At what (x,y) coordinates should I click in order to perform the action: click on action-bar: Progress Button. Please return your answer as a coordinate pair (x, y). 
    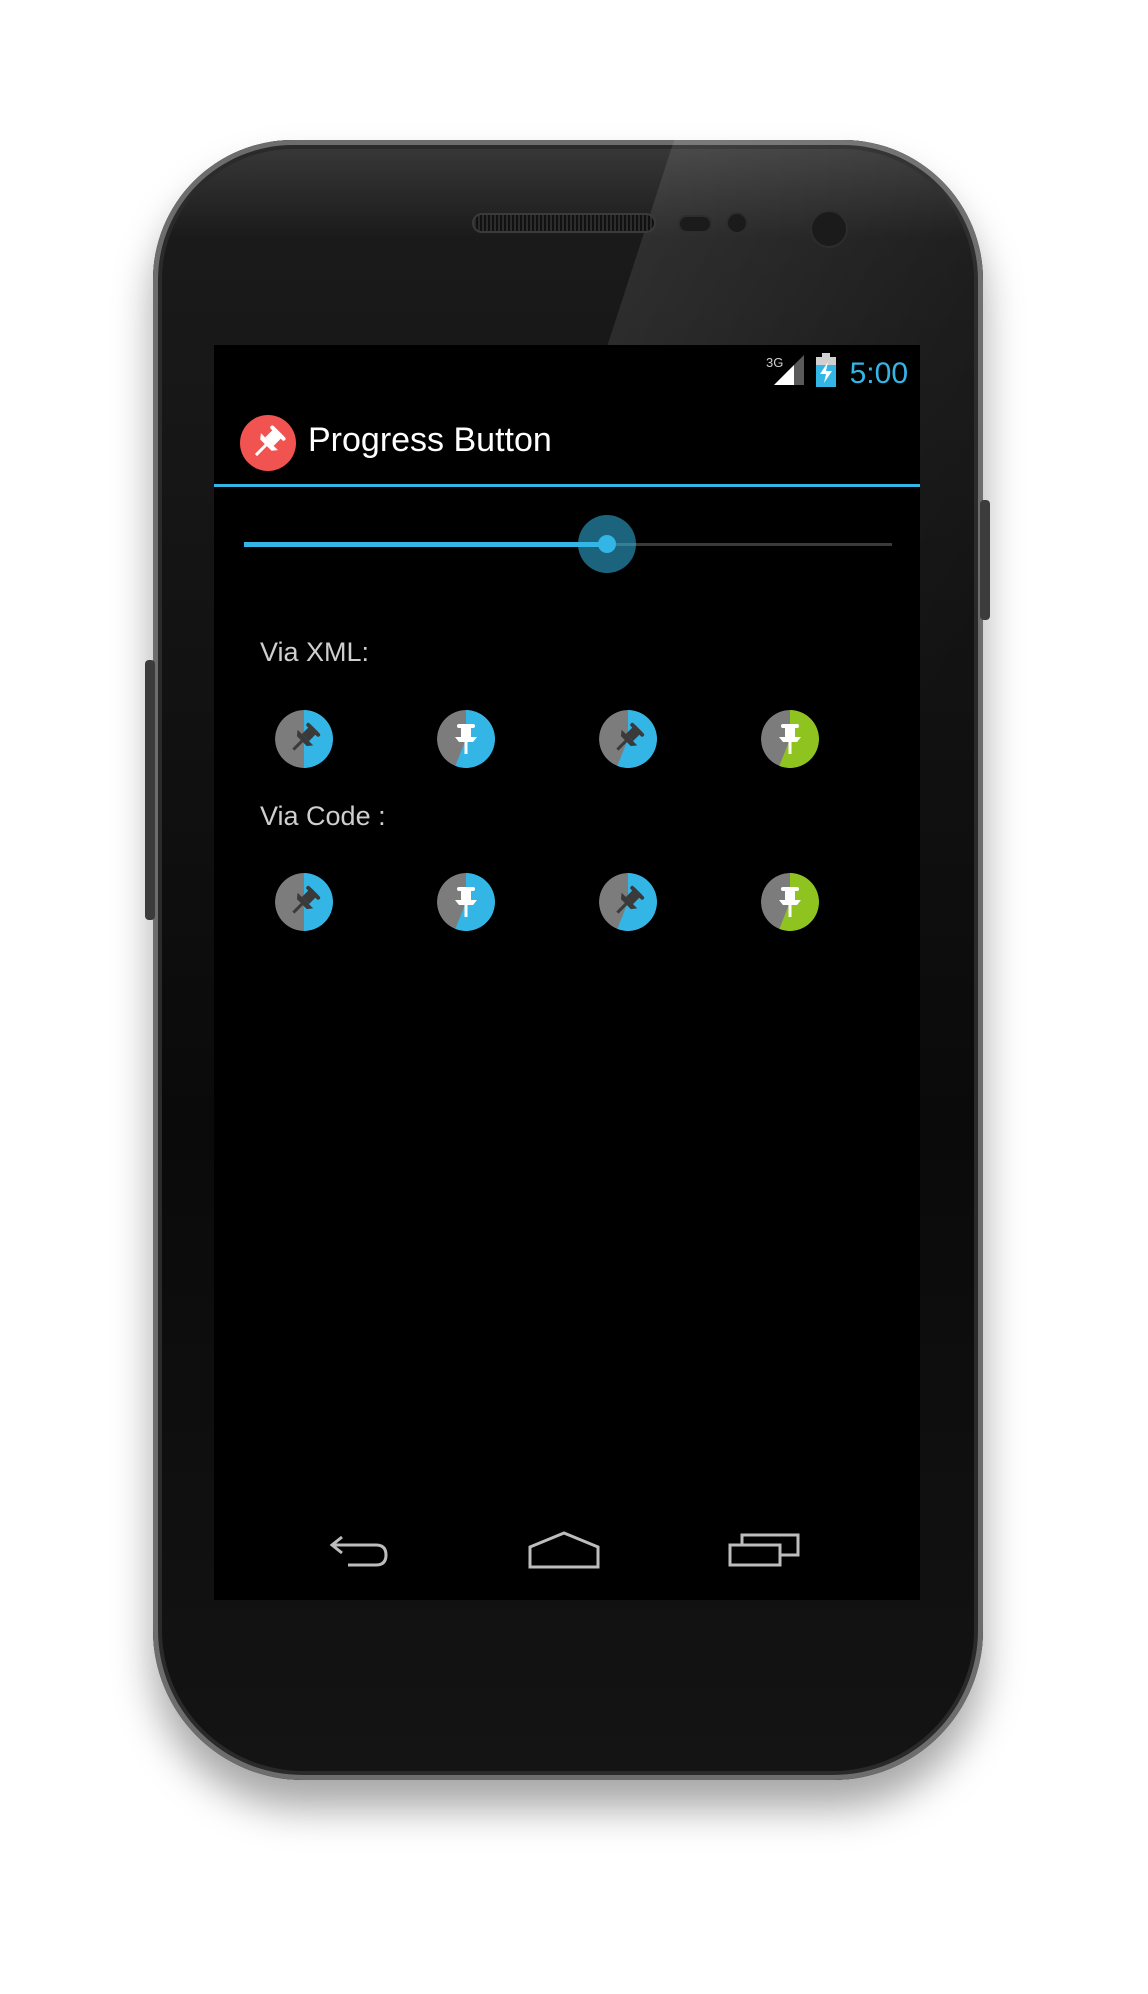
    Looking at the image, I should click on (567, 442).